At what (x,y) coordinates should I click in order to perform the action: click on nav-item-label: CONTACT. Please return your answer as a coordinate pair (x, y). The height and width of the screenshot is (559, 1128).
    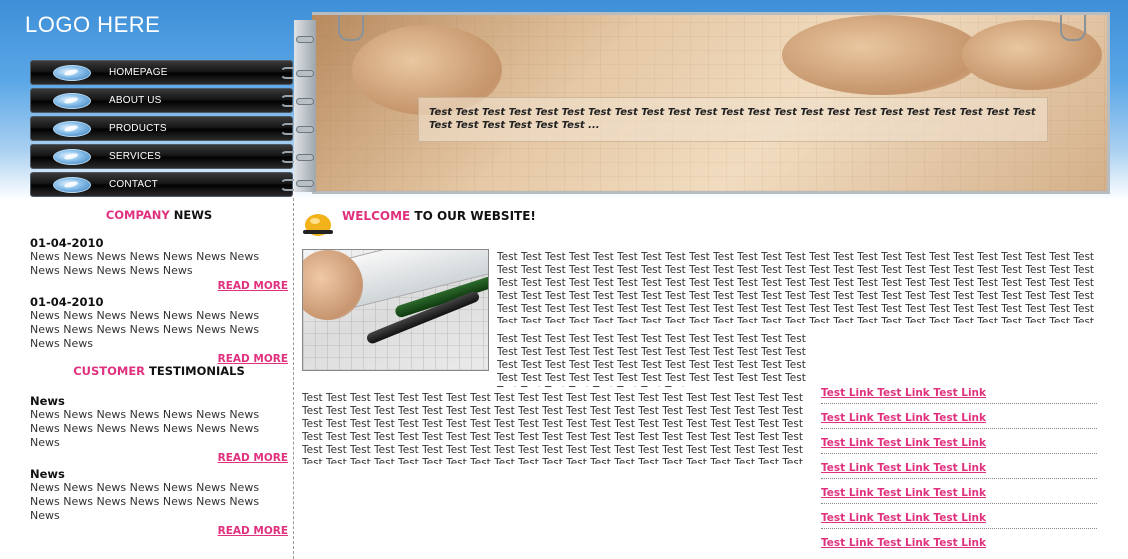
    Looking at the image, I should click on (133, 184).